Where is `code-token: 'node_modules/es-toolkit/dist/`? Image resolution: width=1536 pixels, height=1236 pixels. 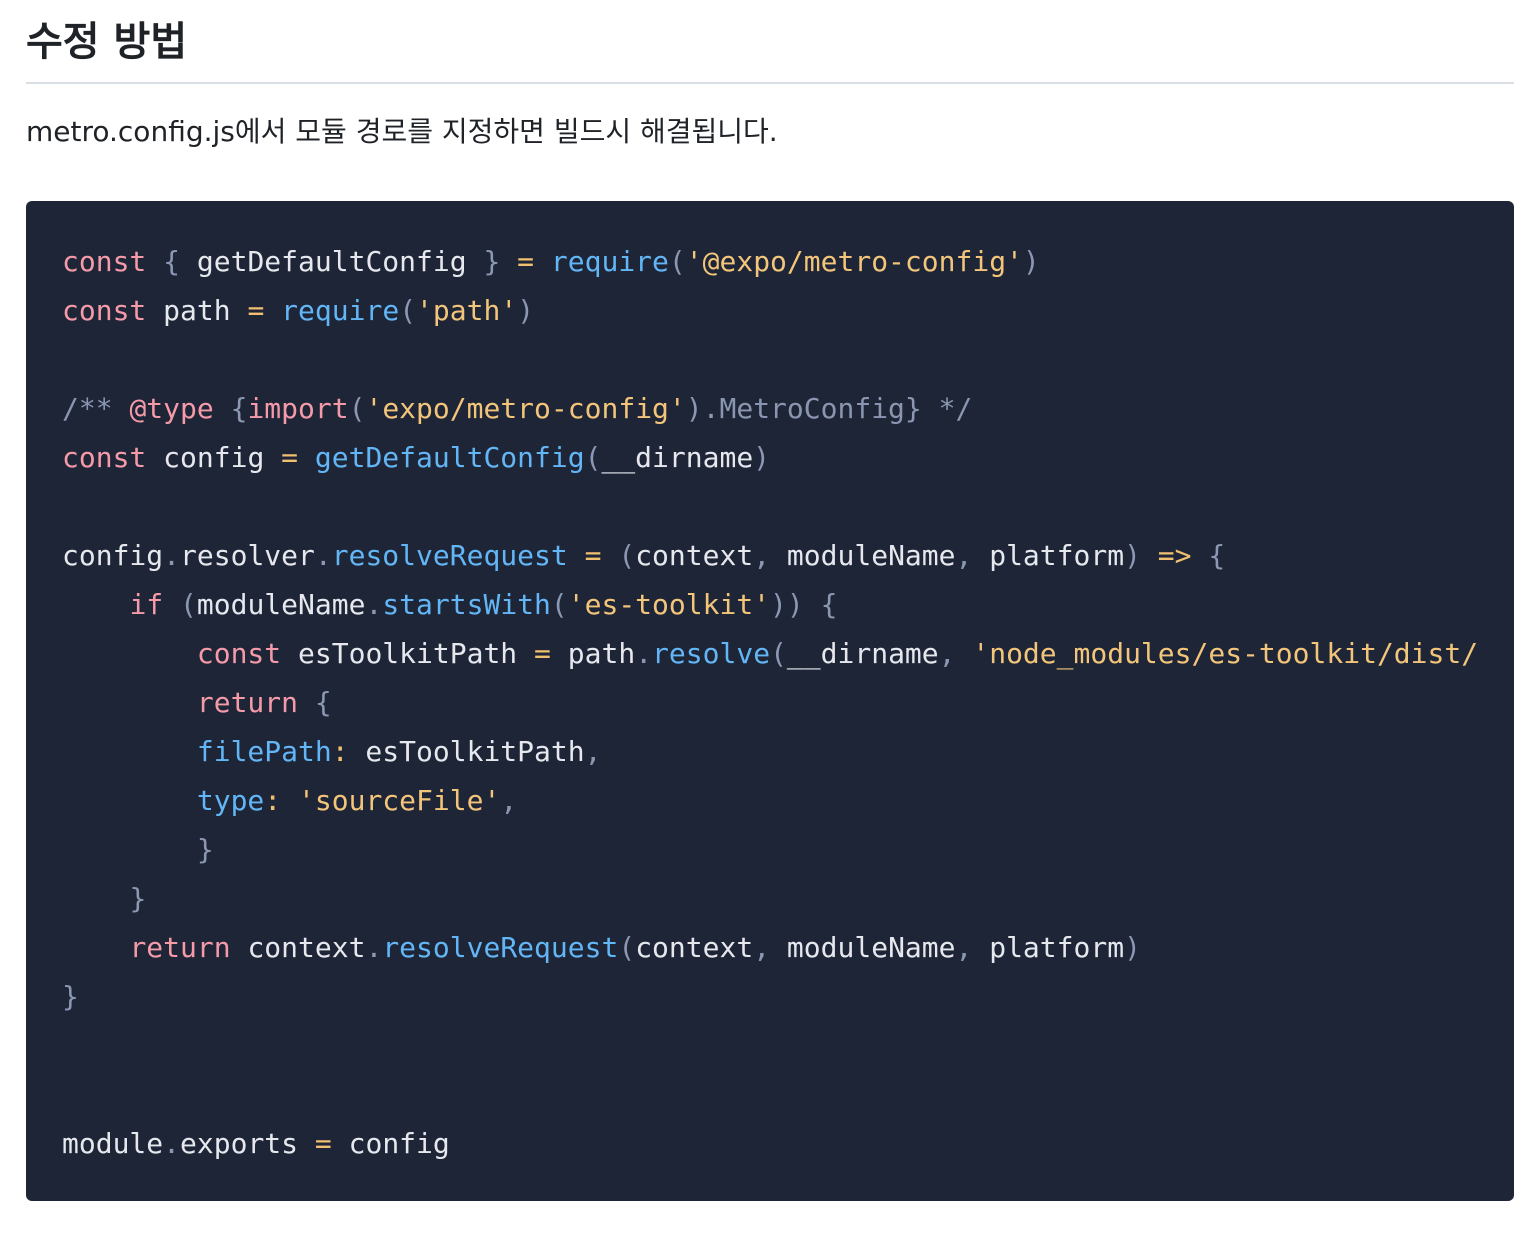
code-token: 'node_modules/es-toolkit/dist/ is located at coordinates (1225, 653).